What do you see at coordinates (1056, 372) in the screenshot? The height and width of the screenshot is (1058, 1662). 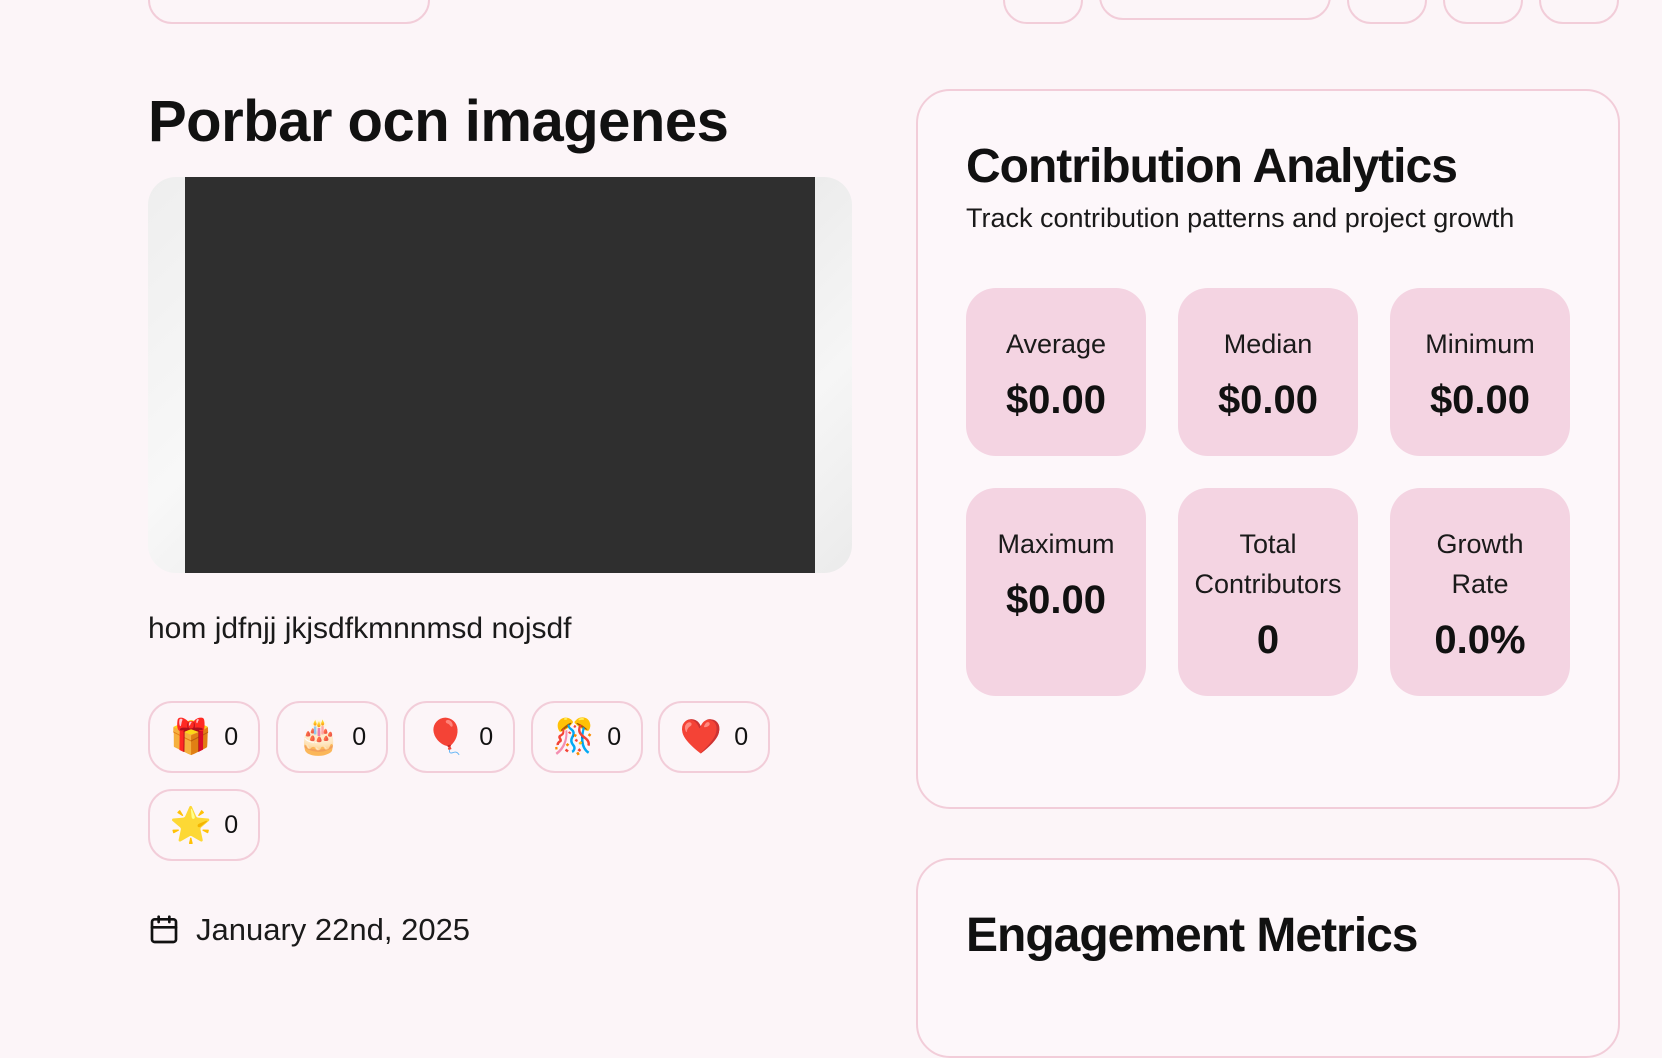 I see `stat-average: Average $0.00` at bounding box center [1056, 372].